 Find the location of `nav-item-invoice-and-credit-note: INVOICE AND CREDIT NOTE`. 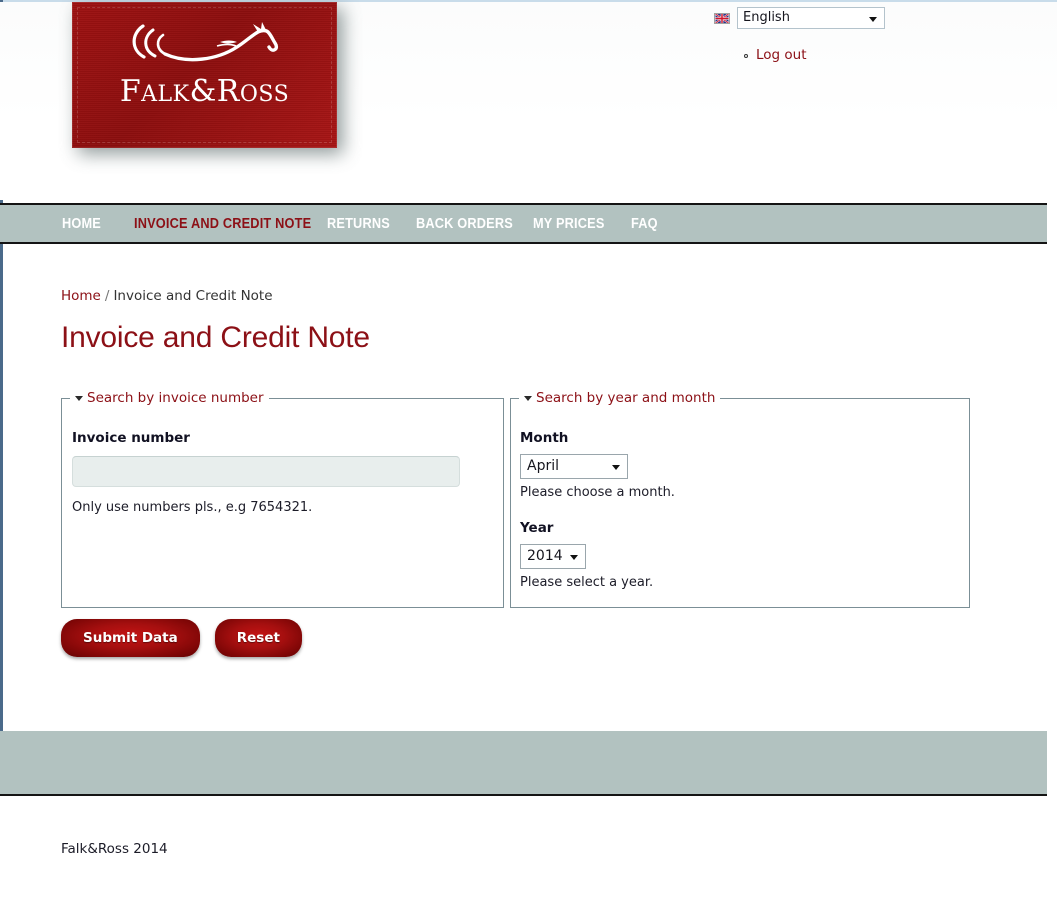

nav-item-invoice-and-credit-note: INVOICE AND CREDIT NOTE is located at coordinates (222, 224).